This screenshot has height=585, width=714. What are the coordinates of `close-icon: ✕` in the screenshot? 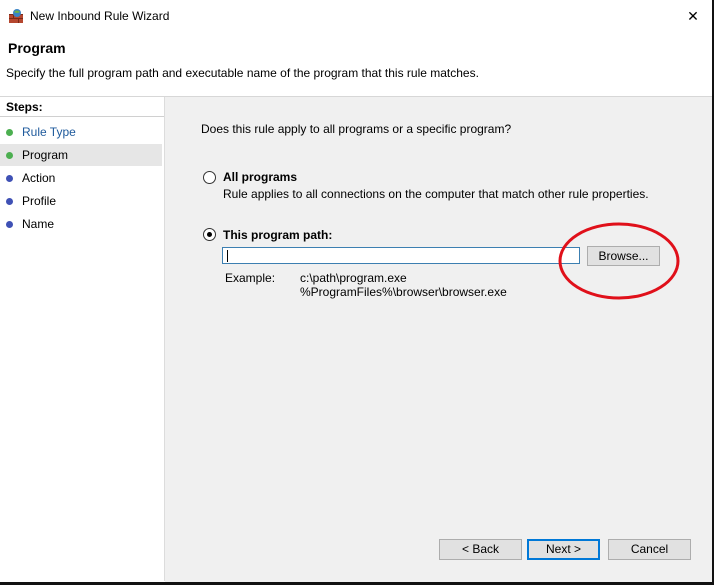 It's located at (693, 15).